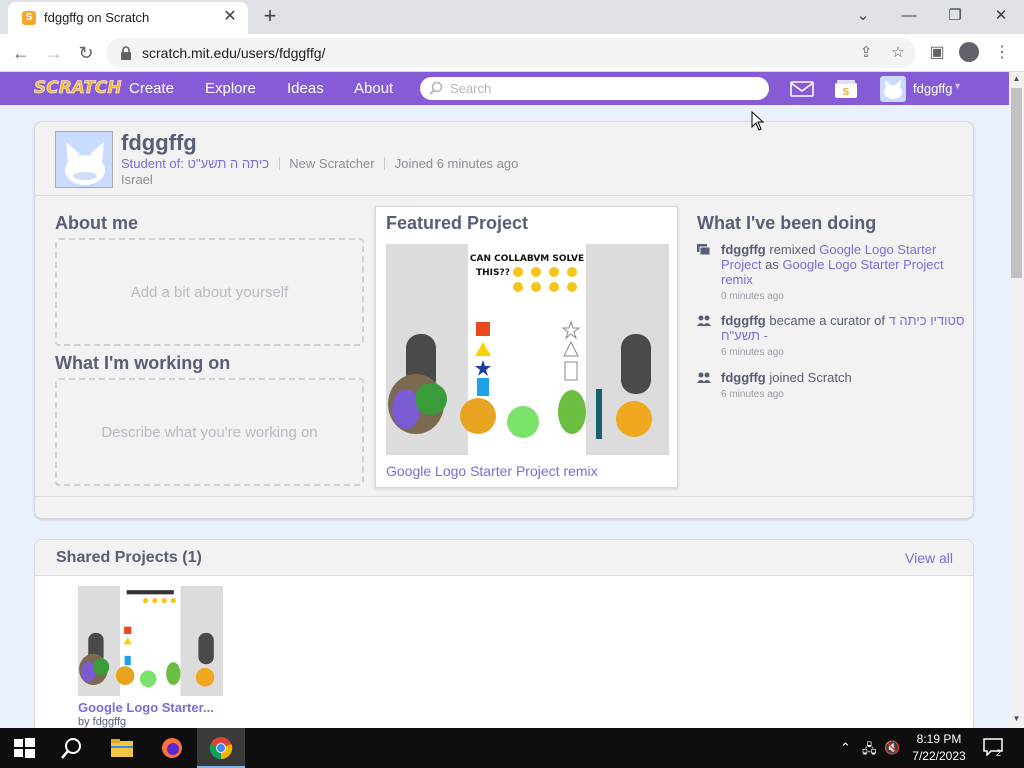  What do you see at coordinates (845, 92) in the screenshot?
I see `svg-text: S` at bounding box center [845, 92].